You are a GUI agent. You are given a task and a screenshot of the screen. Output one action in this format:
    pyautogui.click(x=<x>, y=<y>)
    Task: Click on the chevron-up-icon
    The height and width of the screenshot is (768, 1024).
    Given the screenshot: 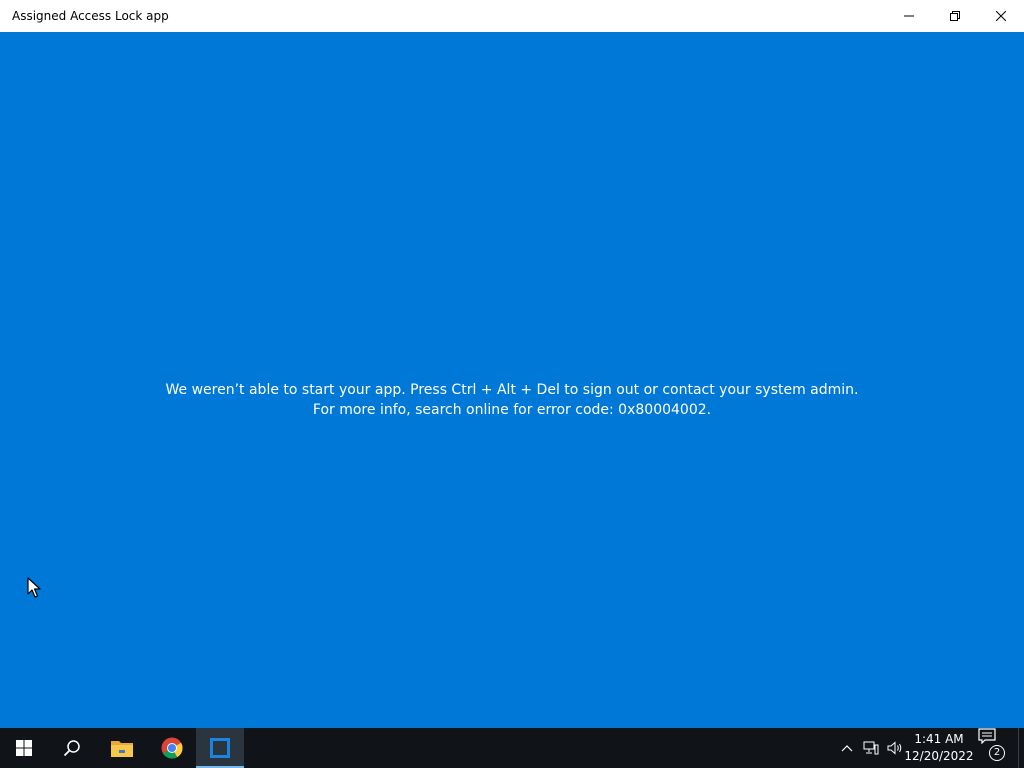 What is the action you would take?
    pyautogui.click(x=847, y=748)
    